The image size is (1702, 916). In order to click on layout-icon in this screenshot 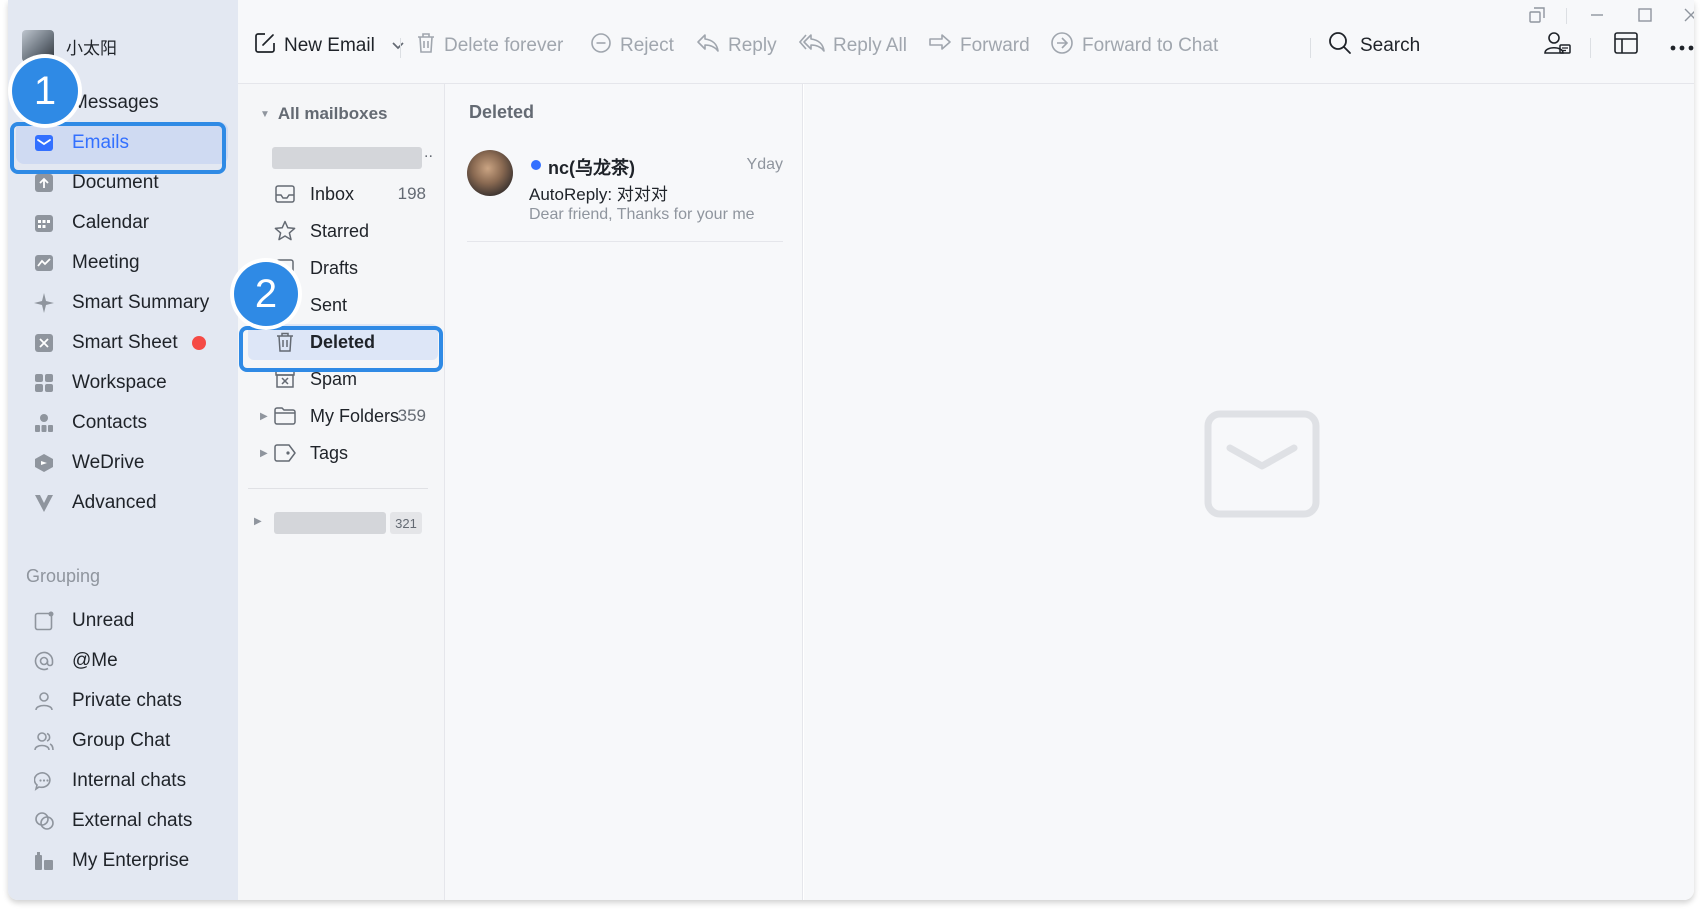, I will do `click(1626, 46)`.